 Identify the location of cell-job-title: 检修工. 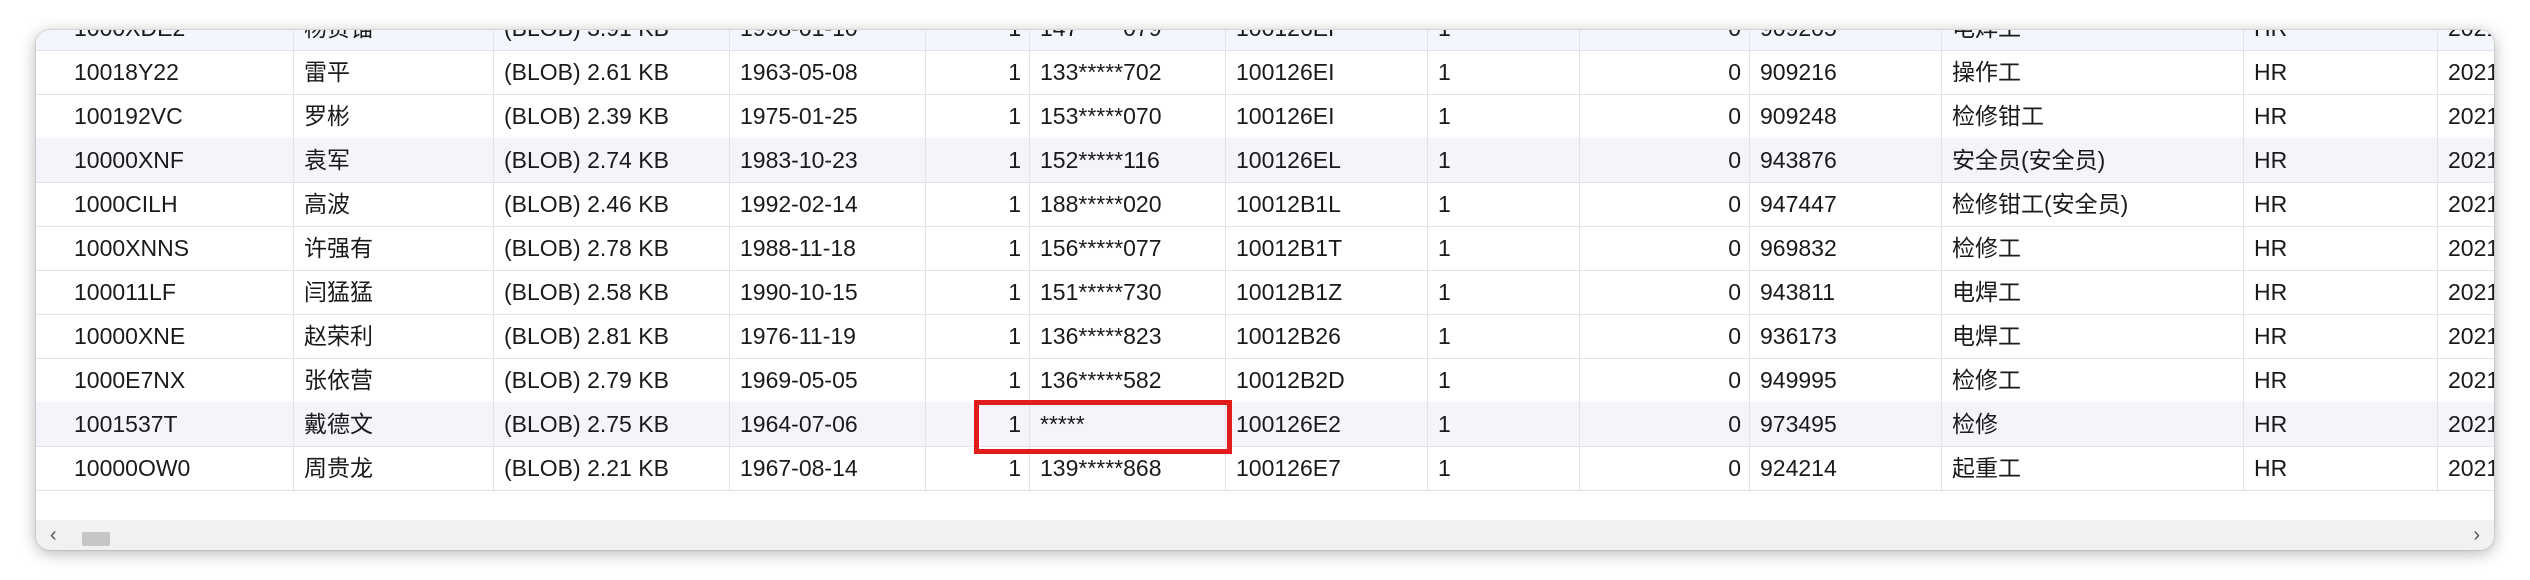
(2093, 380).